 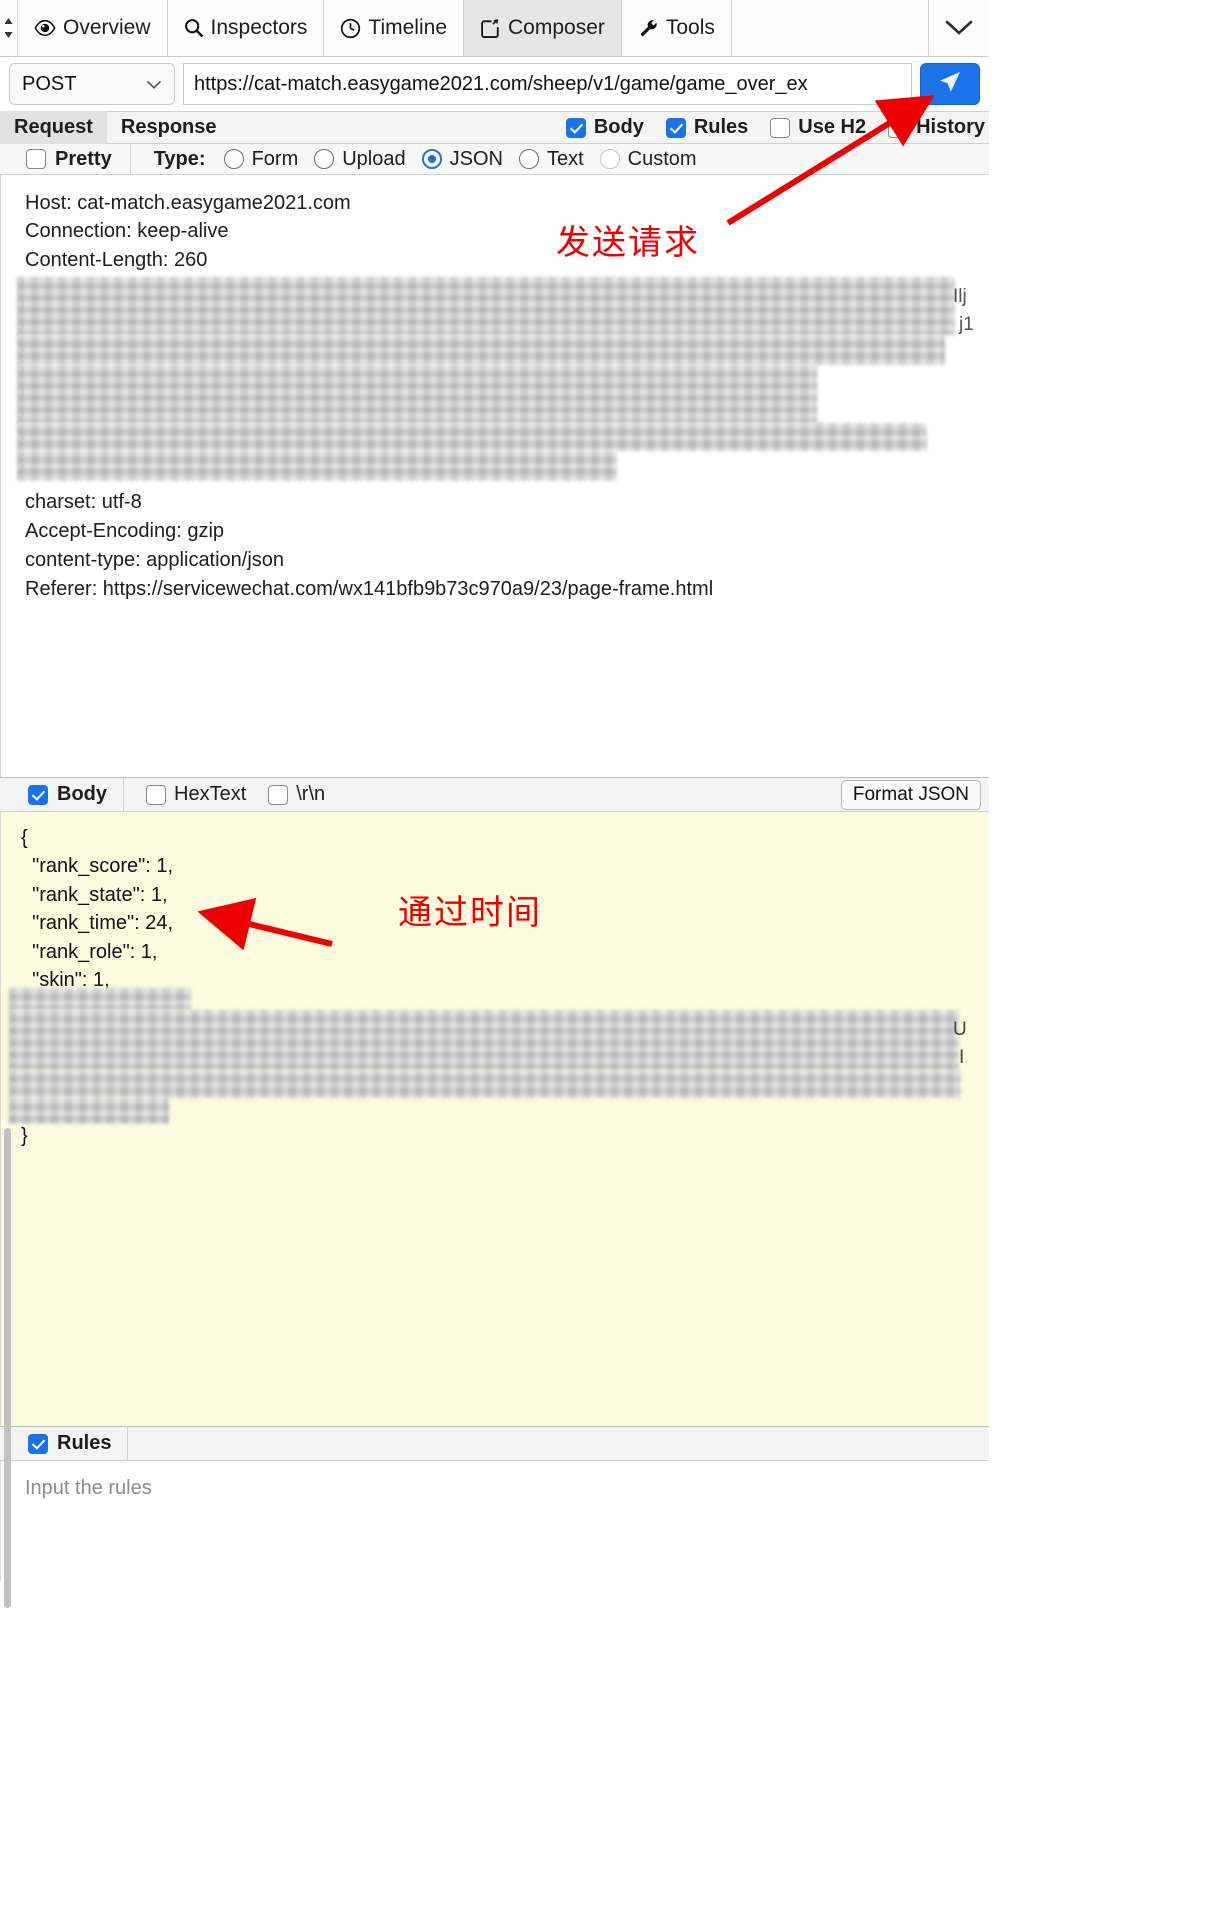 I want to click on radio-form, so click(x=233, y=159).